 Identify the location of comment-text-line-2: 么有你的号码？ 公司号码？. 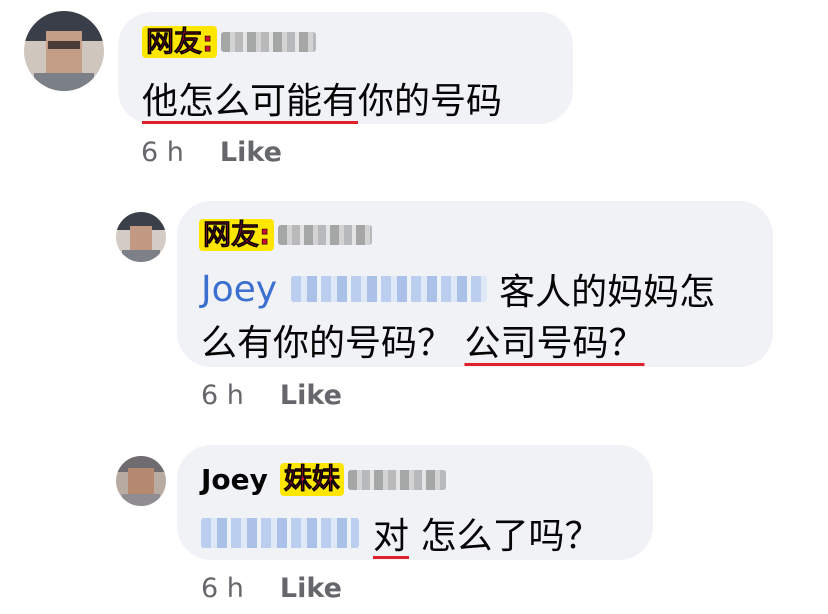
(422, 340).